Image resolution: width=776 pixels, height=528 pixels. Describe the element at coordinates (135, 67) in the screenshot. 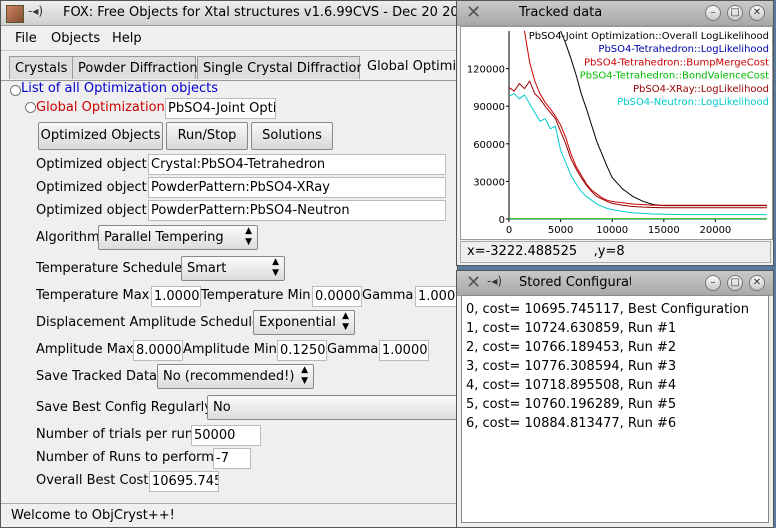

I see `tab-powder-diffraction: Powder Diffraction` at that location.